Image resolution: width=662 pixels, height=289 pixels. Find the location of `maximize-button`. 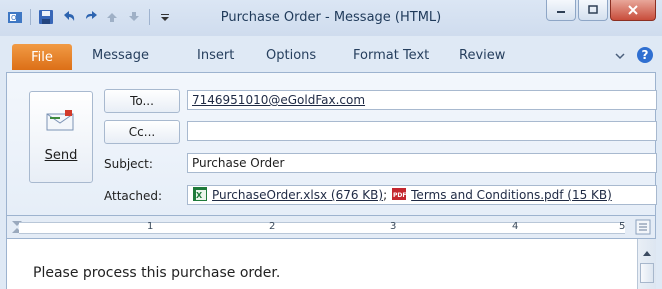

maximize-button is located at coordinates (593, 10).